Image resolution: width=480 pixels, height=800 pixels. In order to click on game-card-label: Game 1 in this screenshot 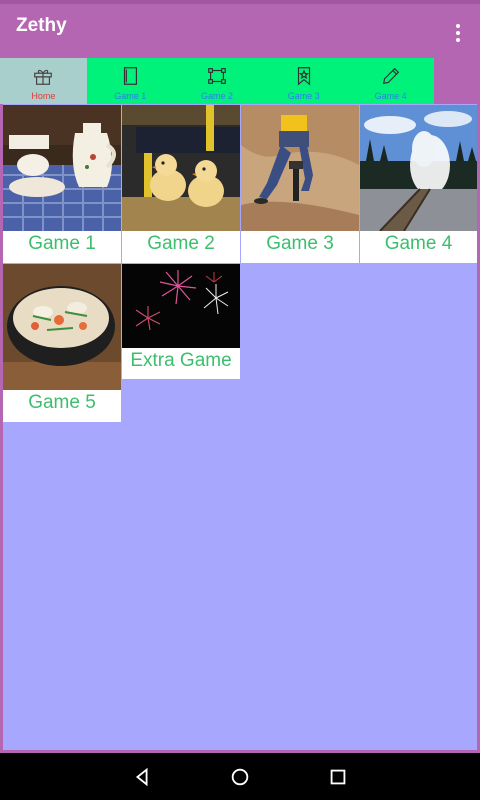, I will do `click(62, 243)`.